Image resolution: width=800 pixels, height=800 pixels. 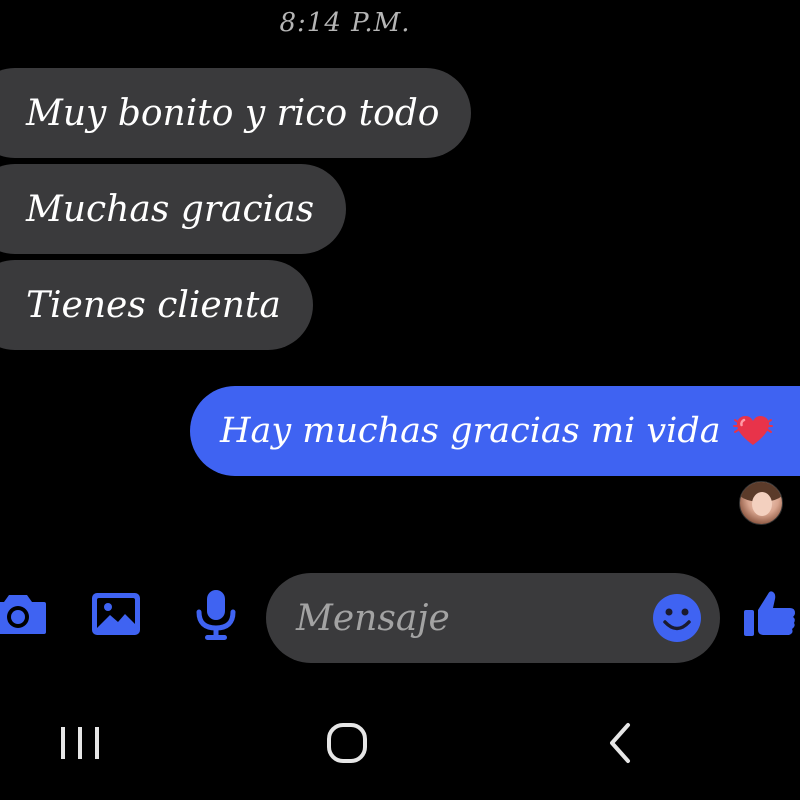 I want to click on incoming-message-bubble: Tienes clienta, so click(x=156, y=305).